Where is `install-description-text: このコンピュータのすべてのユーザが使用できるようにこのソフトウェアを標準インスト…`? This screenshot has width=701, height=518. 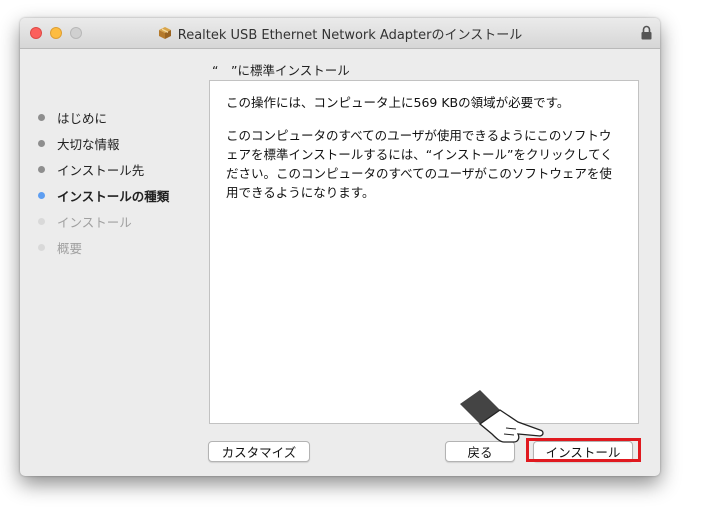
install-description-text: このコンピュータのすべてのユーザが使用できるようにこのソフトウェアを標準インスト… is located at coordinates (419, 164).